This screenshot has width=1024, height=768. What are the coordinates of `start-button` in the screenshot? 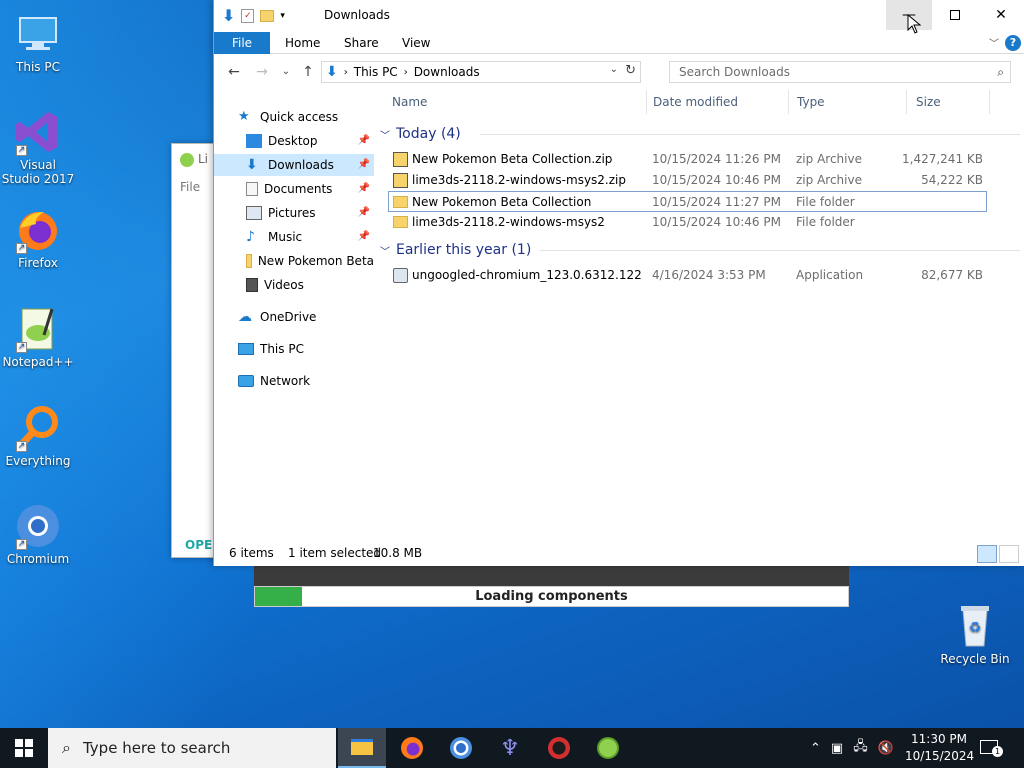 It's located at (24, 748).